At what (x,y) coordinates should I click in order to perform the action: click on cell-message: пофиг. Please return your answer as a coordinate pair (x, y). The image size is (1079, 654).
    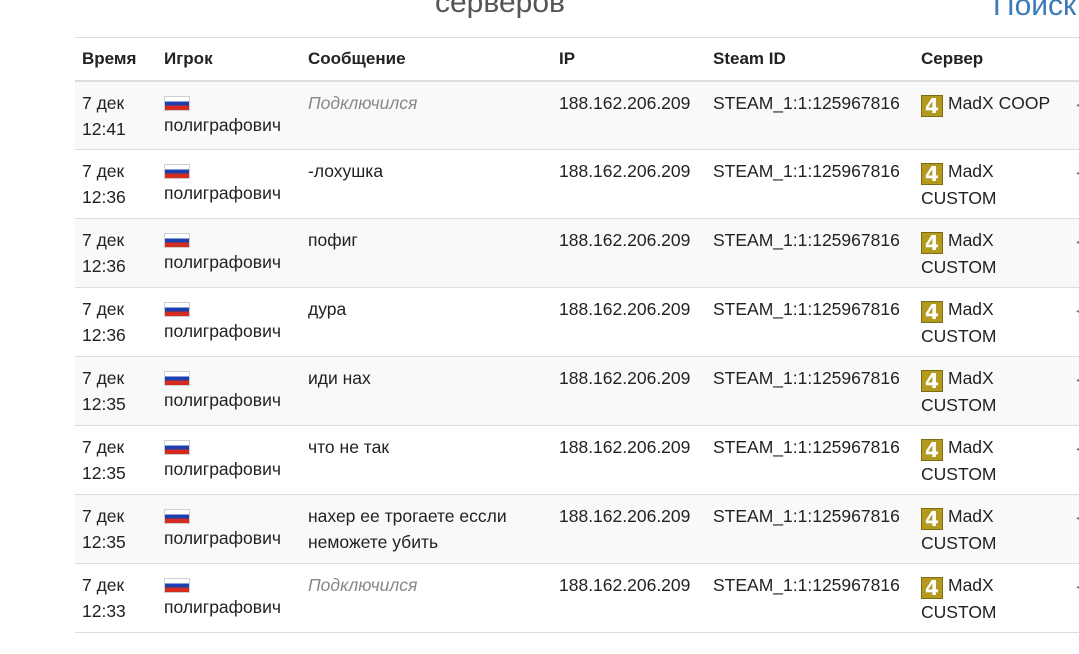
    Looking at the image, I should click on (426, 253).